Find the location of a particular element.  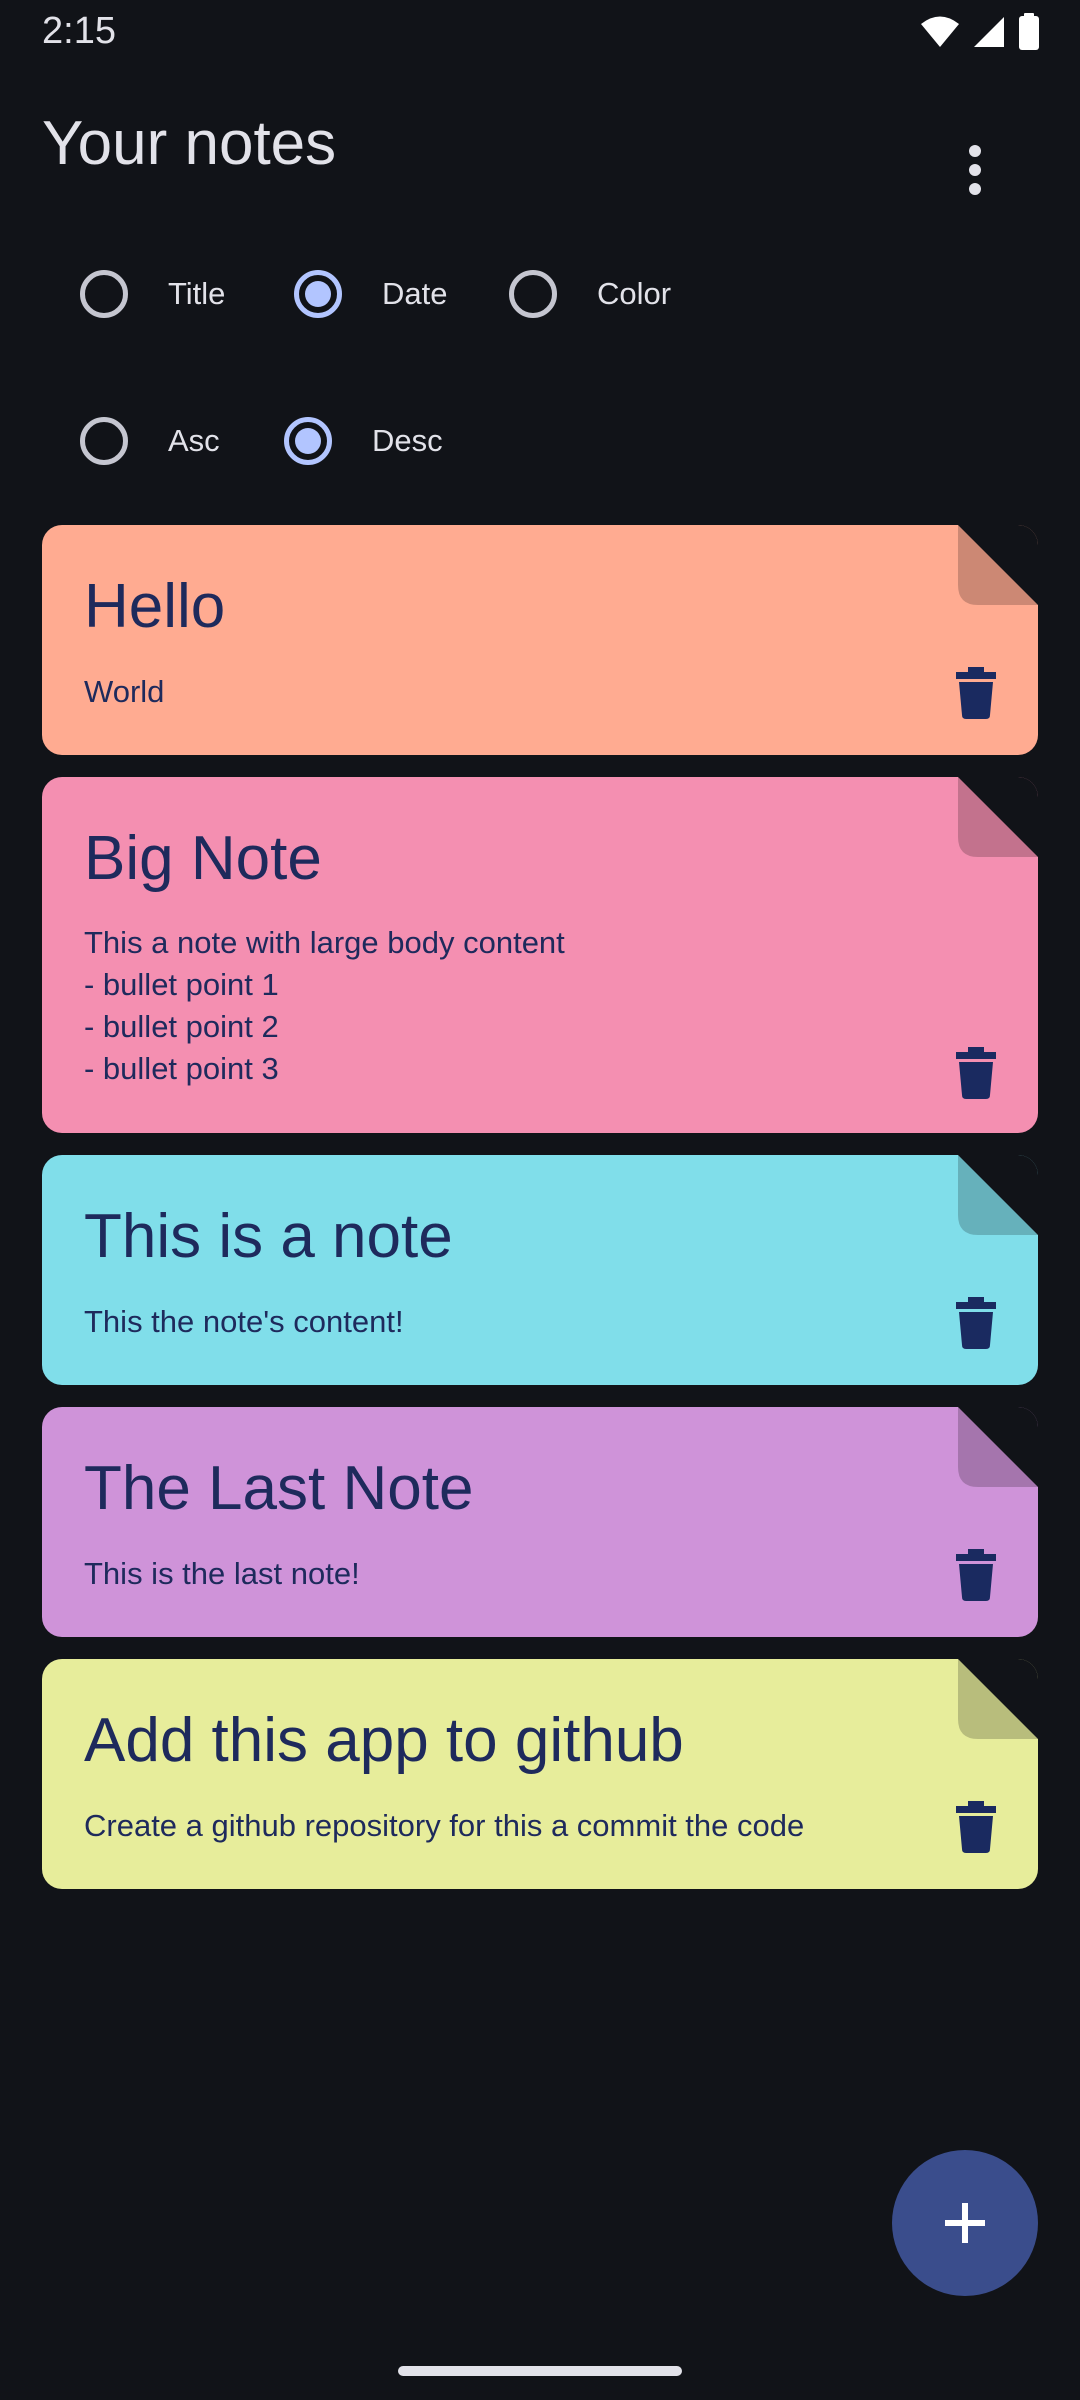

status-icons is located at coordinates (980, 32).